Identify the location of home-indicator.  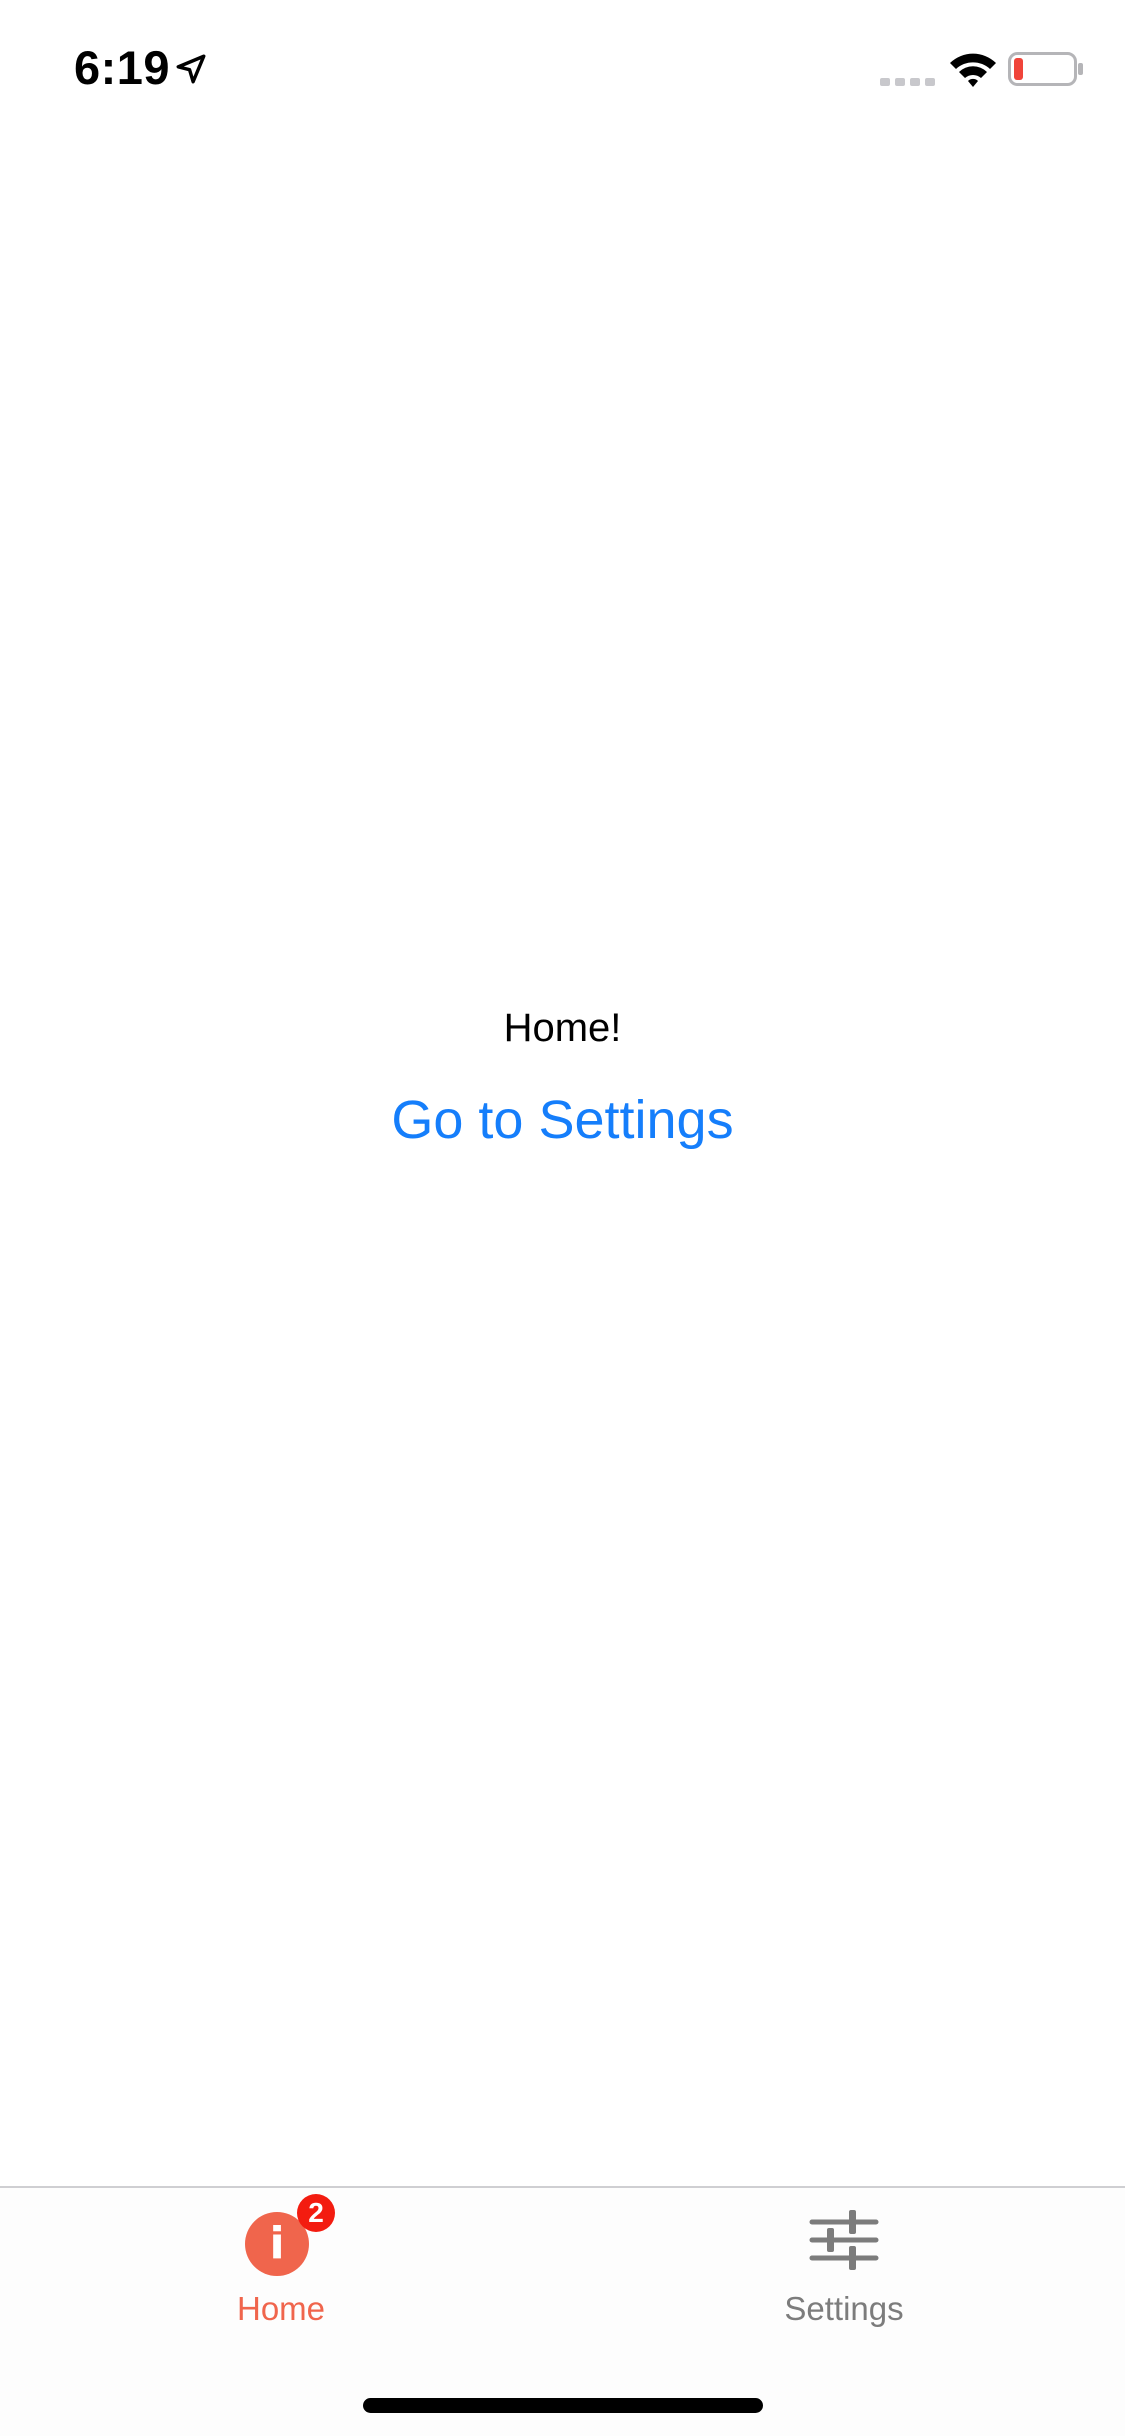
(563, 2405).